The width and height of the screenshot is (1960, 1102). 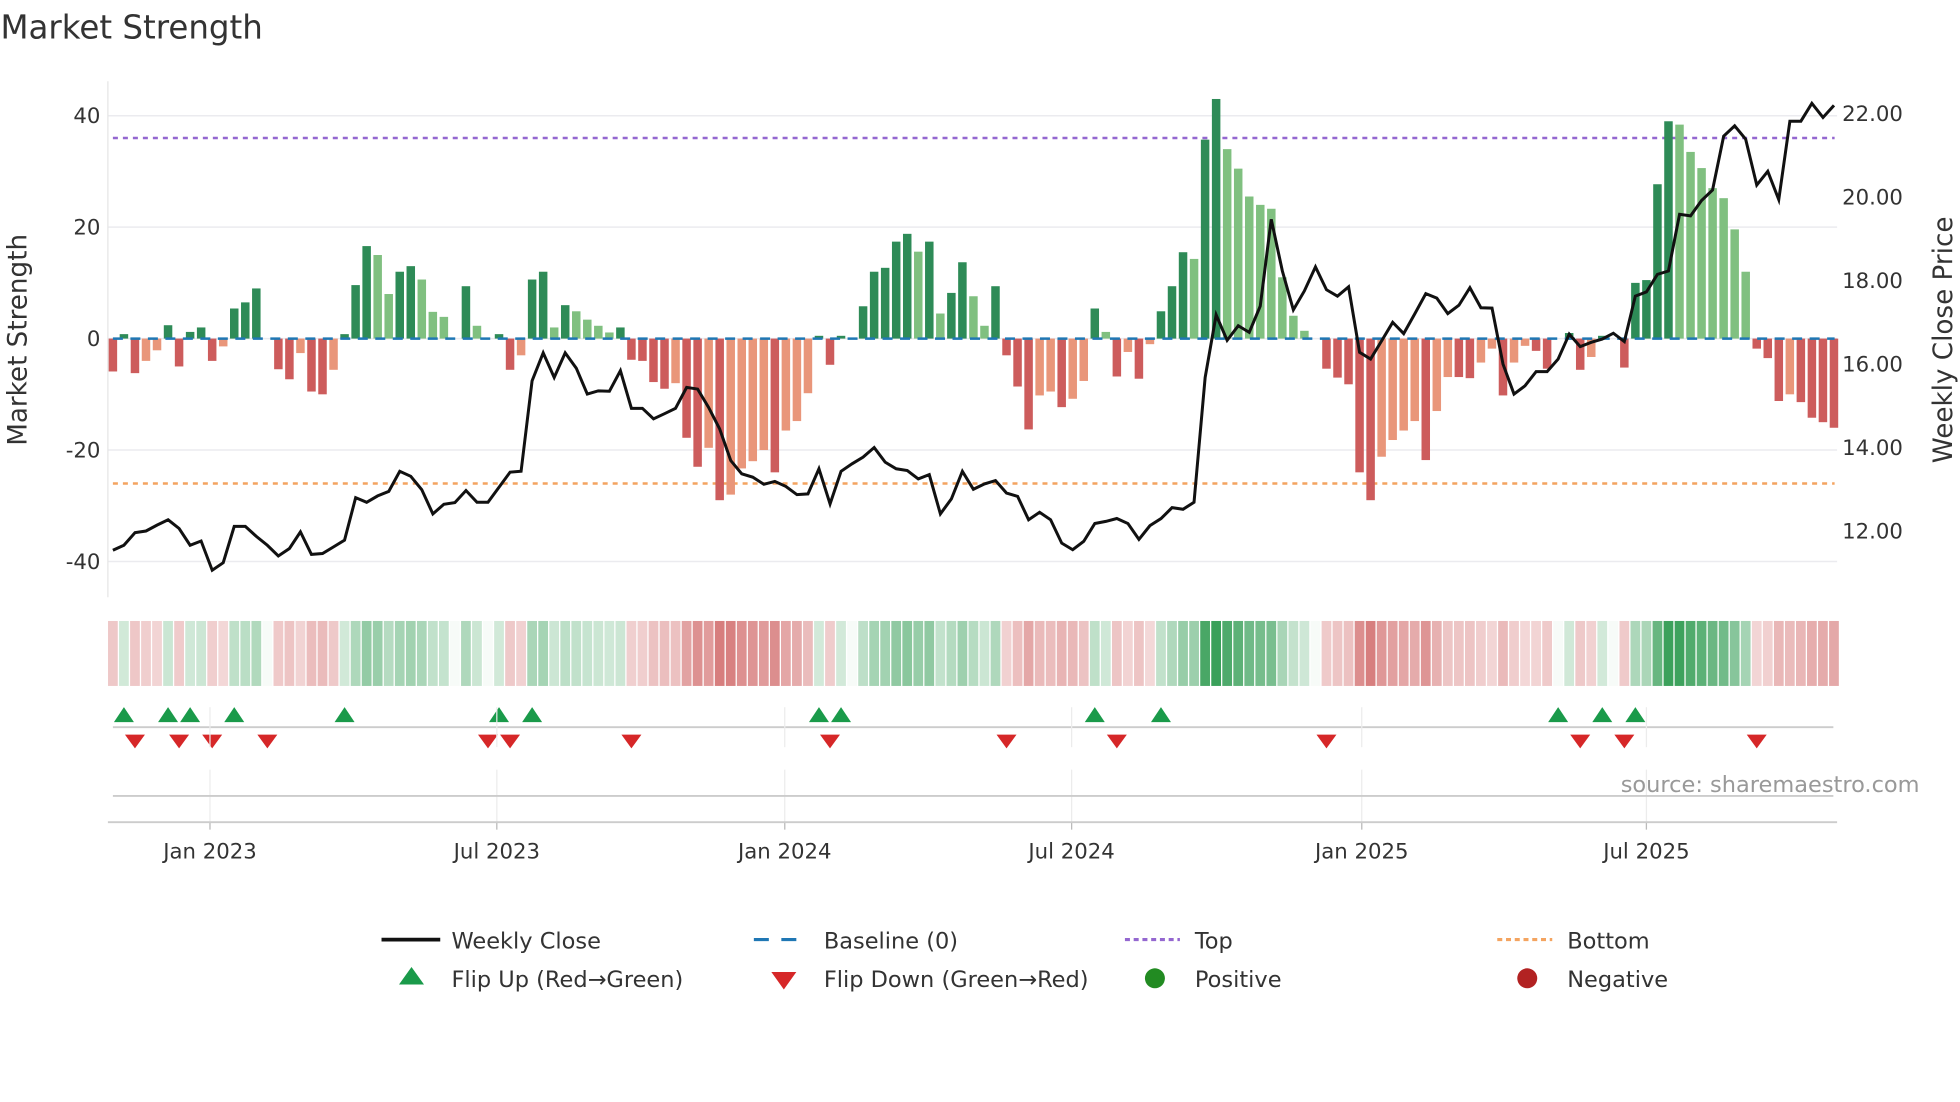 I want to click on flip-up-legend-icon, so click(x=412, y=976).